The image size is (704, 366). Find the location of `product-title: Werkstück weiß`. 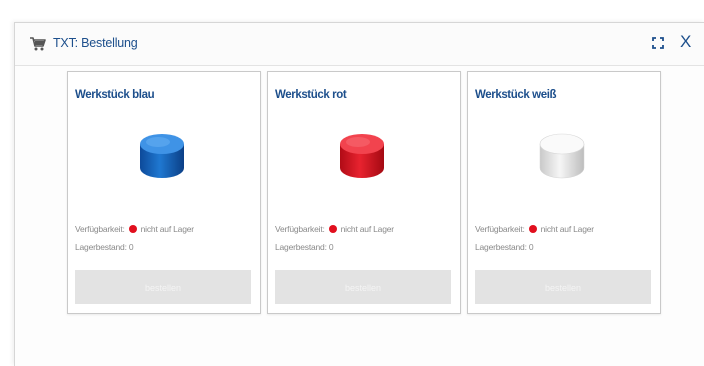

product-title: Werkstück weiß is located at coordinates (516, 95).